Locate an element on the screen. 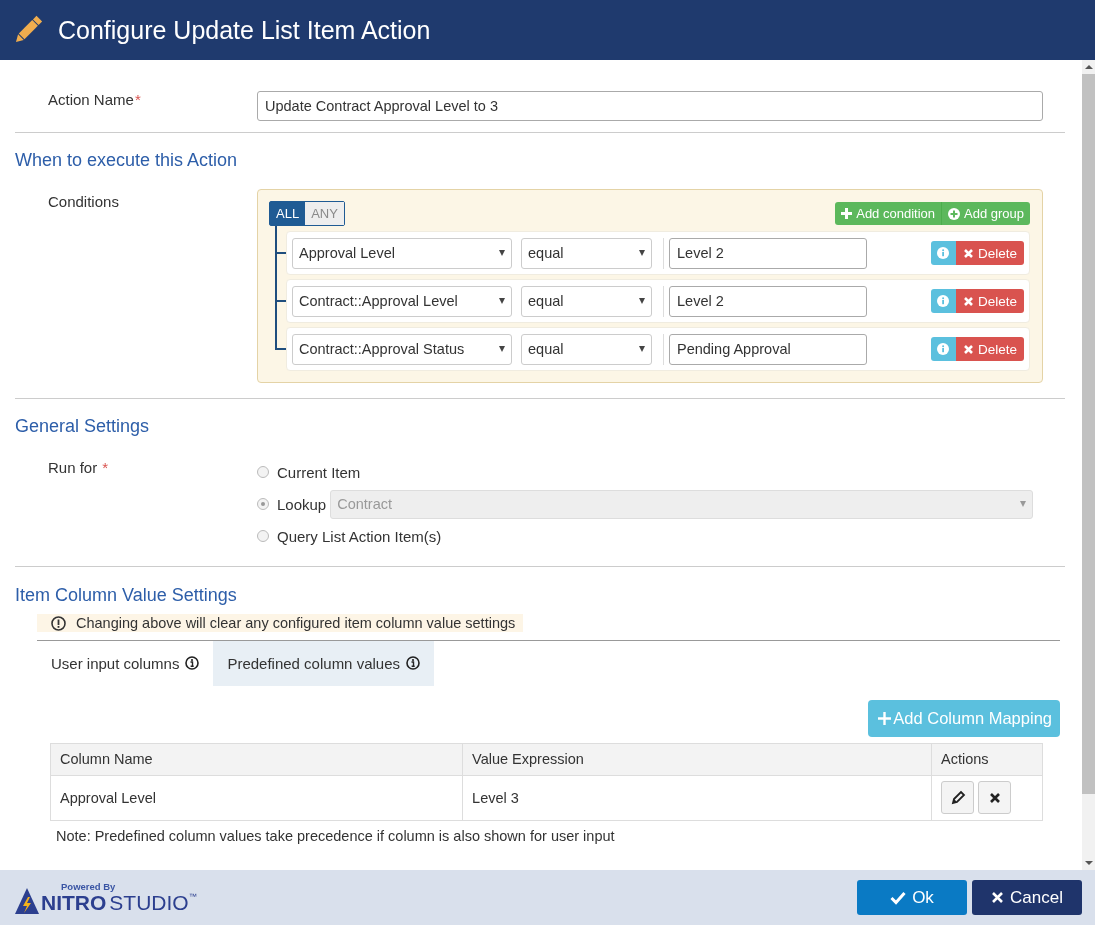 The image size is (1095, 925). column-header: Value Expression is located at coordinates (697, 759).